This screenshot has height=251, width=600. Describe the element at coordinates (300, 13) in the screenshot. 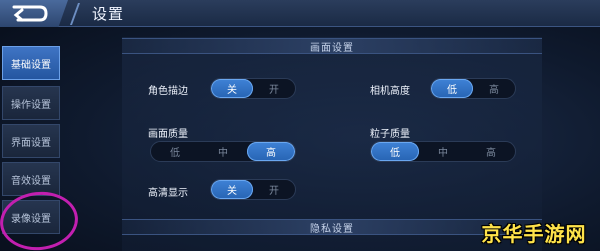

I see `header-bar: 设置` at that location.